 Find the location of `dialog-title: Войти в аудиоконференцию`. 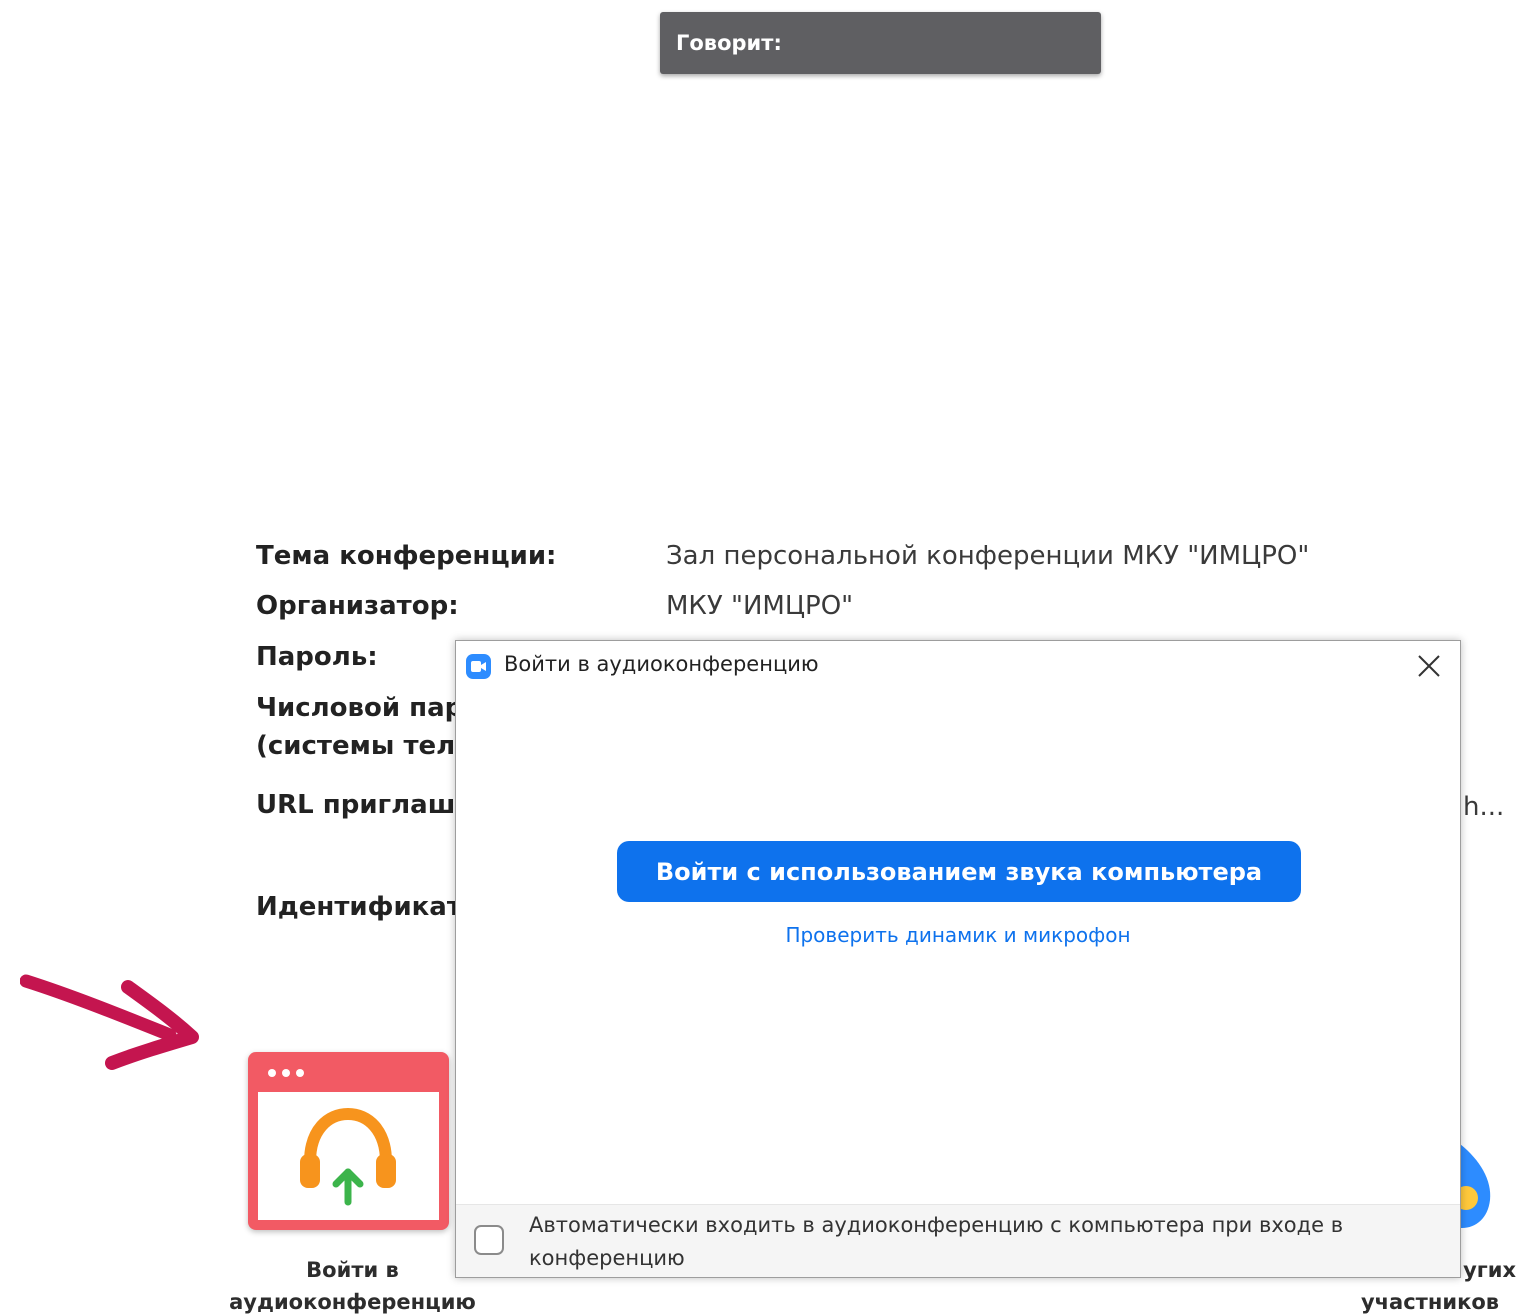

dialog-title: Войти в аудиоконференцию is located at coordinates (661, 664).